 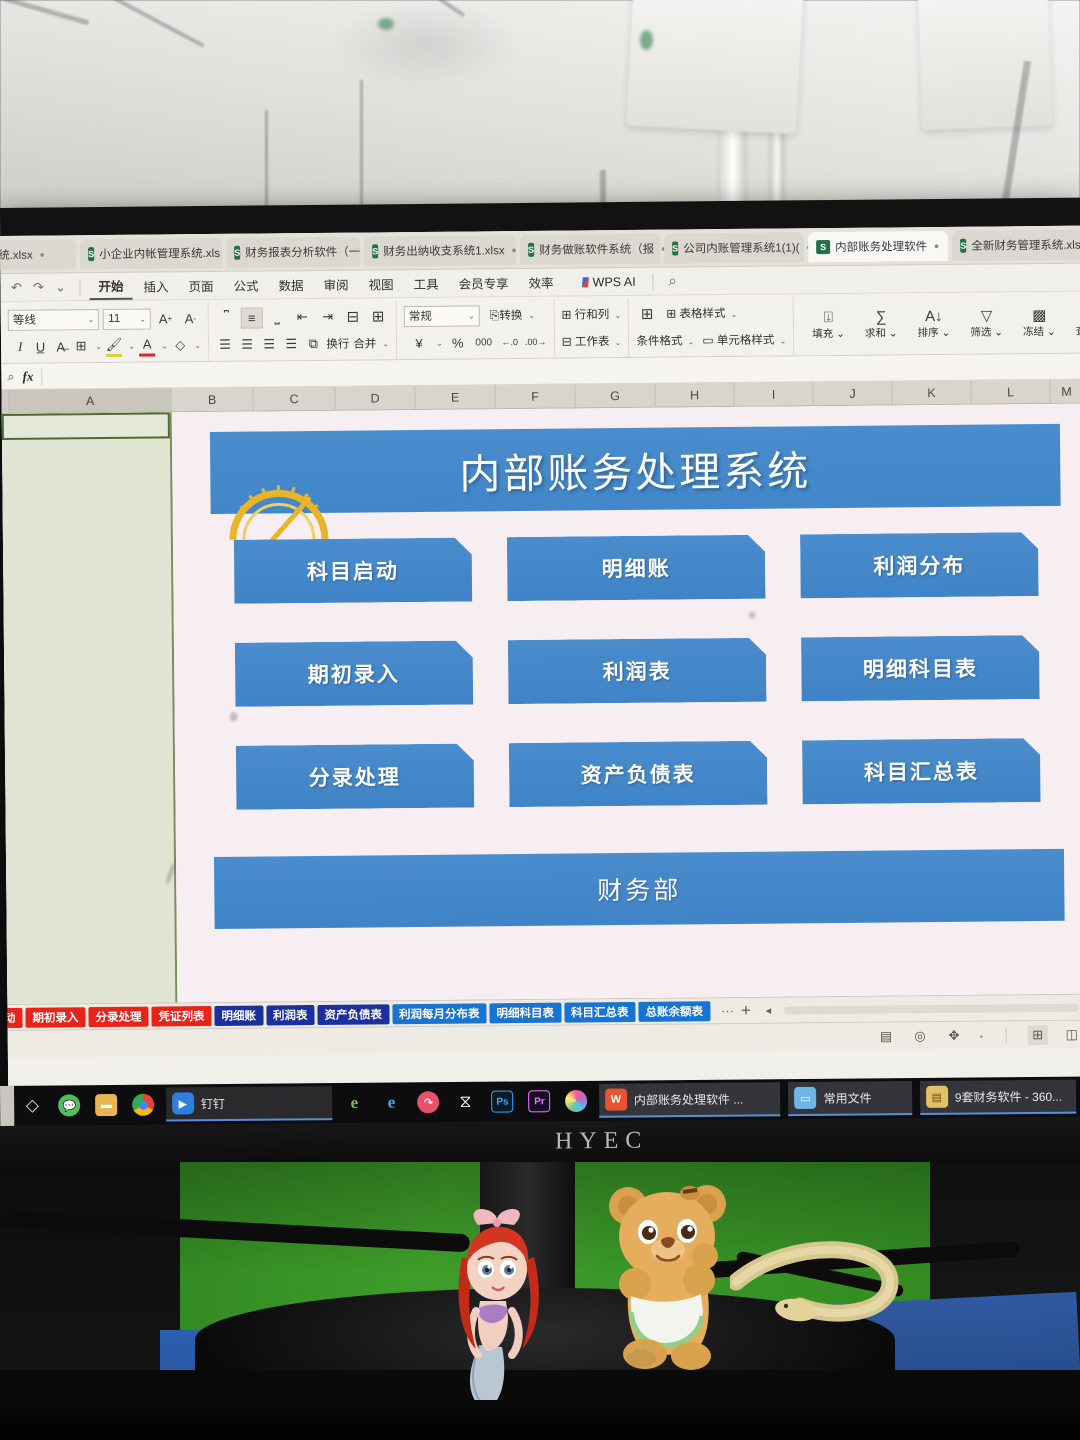 I want to click on menu-item-member: 会员专享, so click(x=483, y=283).